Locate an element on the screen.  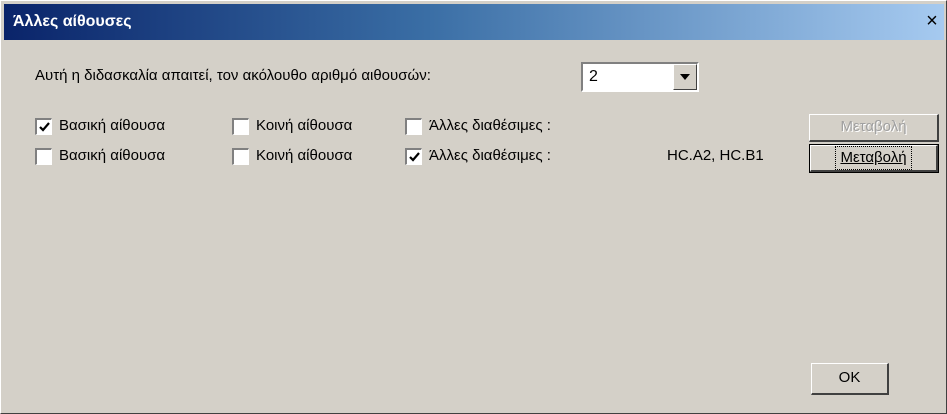
row2-change-button: Μεταβολή is located at coordinates (874, 158).